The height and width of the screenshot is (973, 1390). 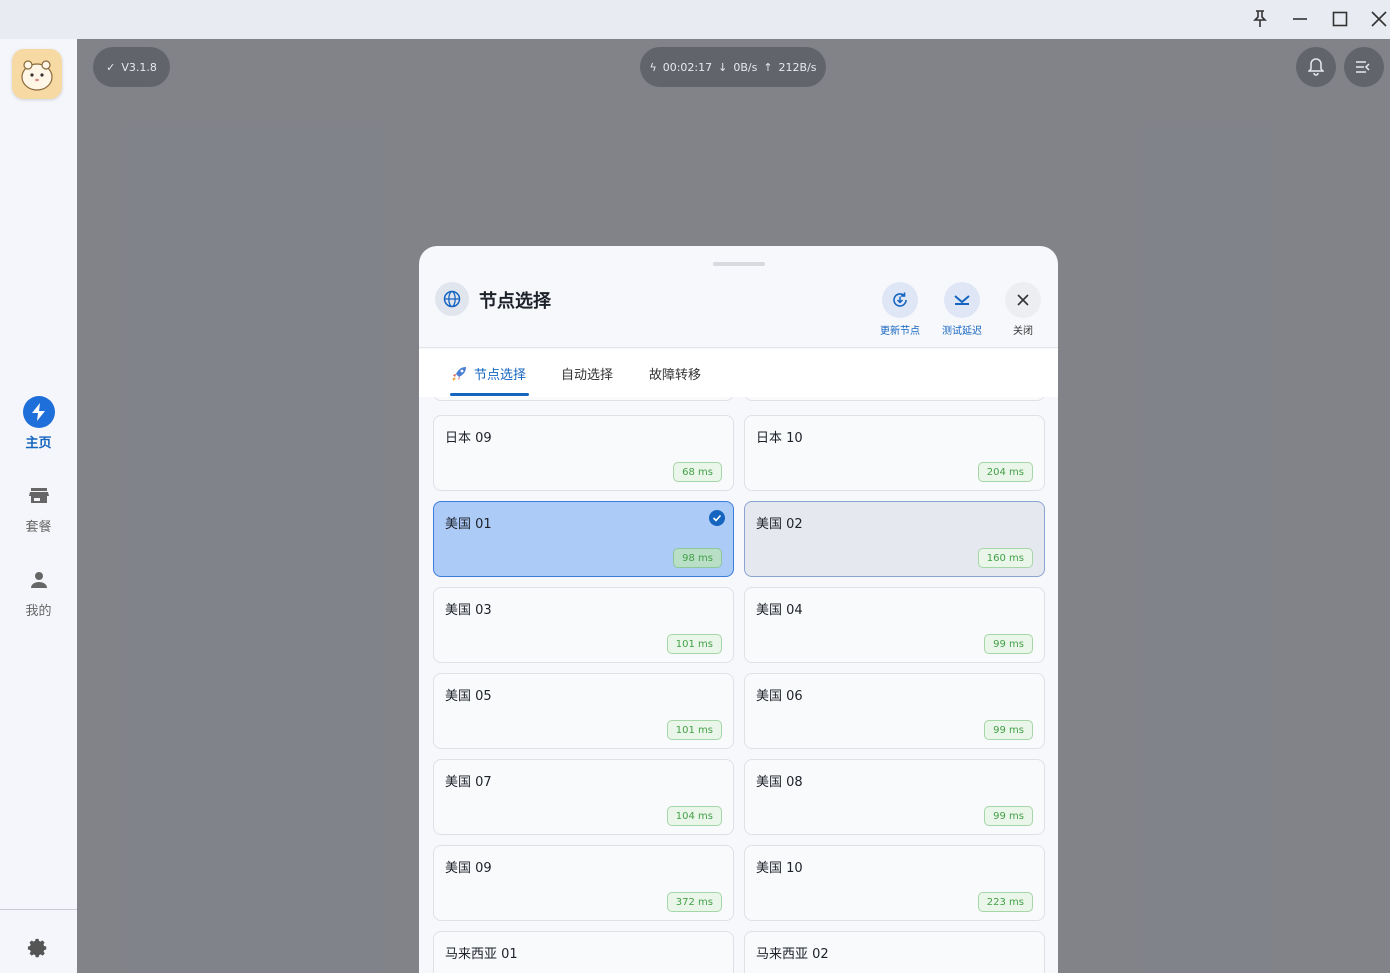 I want to click on sidebar-item-mine: 我的, so click(x=38, y=591).